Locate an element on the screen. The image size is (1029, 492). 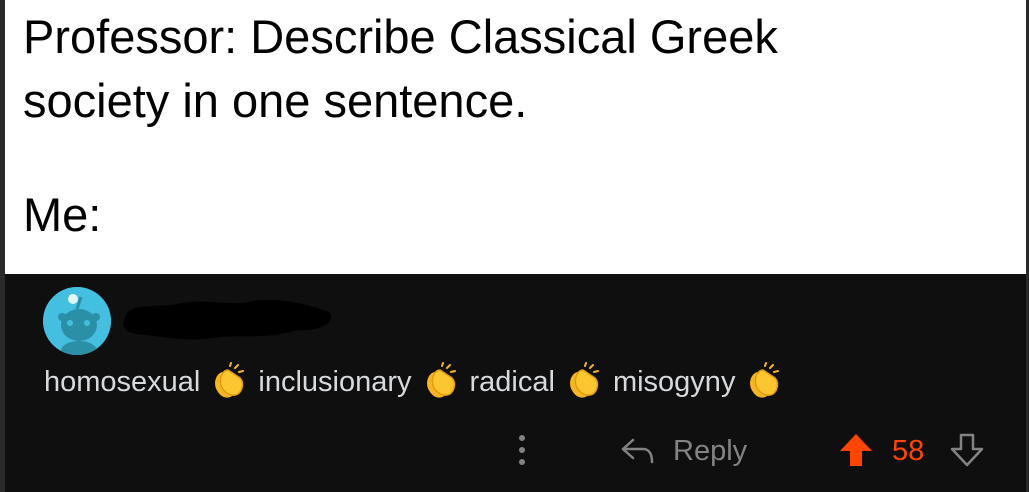
comment-word-2: inclusionary is located at coordinates (335, 382).